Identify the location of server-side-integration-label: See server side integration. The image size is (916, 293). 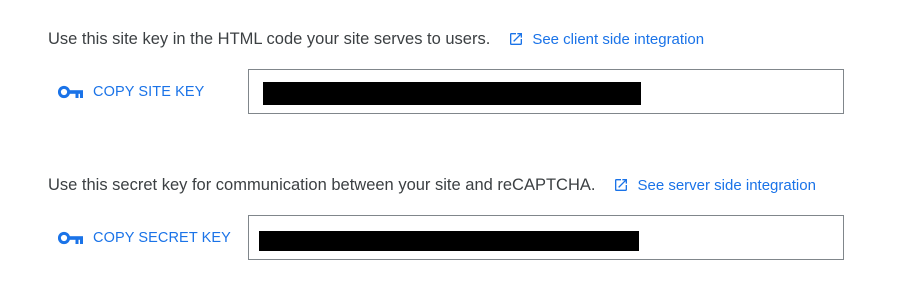
(726, 185).